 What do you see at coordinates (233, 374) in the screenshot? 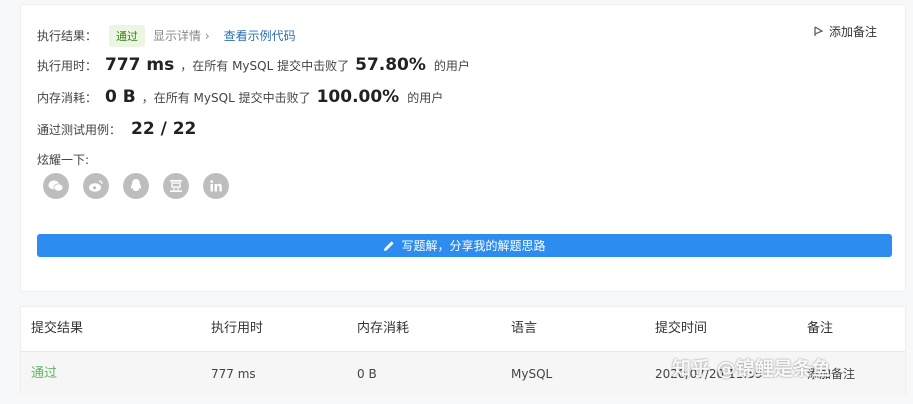
I see `row-runtime: 777 ms` at bounding box center [233, 374].